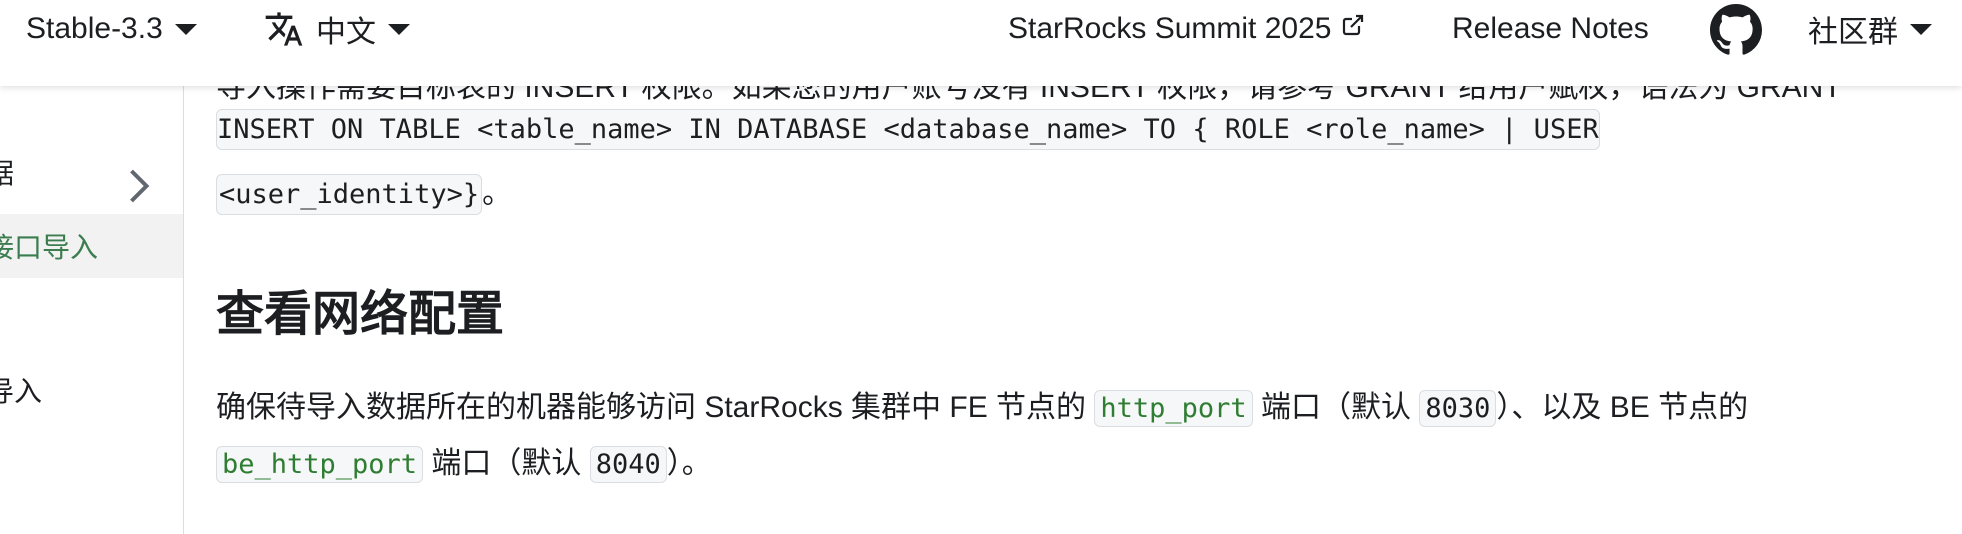 The width and height of the screenshot is (1962, 534). Describe the element at coordinates (91, 172) in the screenshot. I see `sidebar-item: 据` at that location.